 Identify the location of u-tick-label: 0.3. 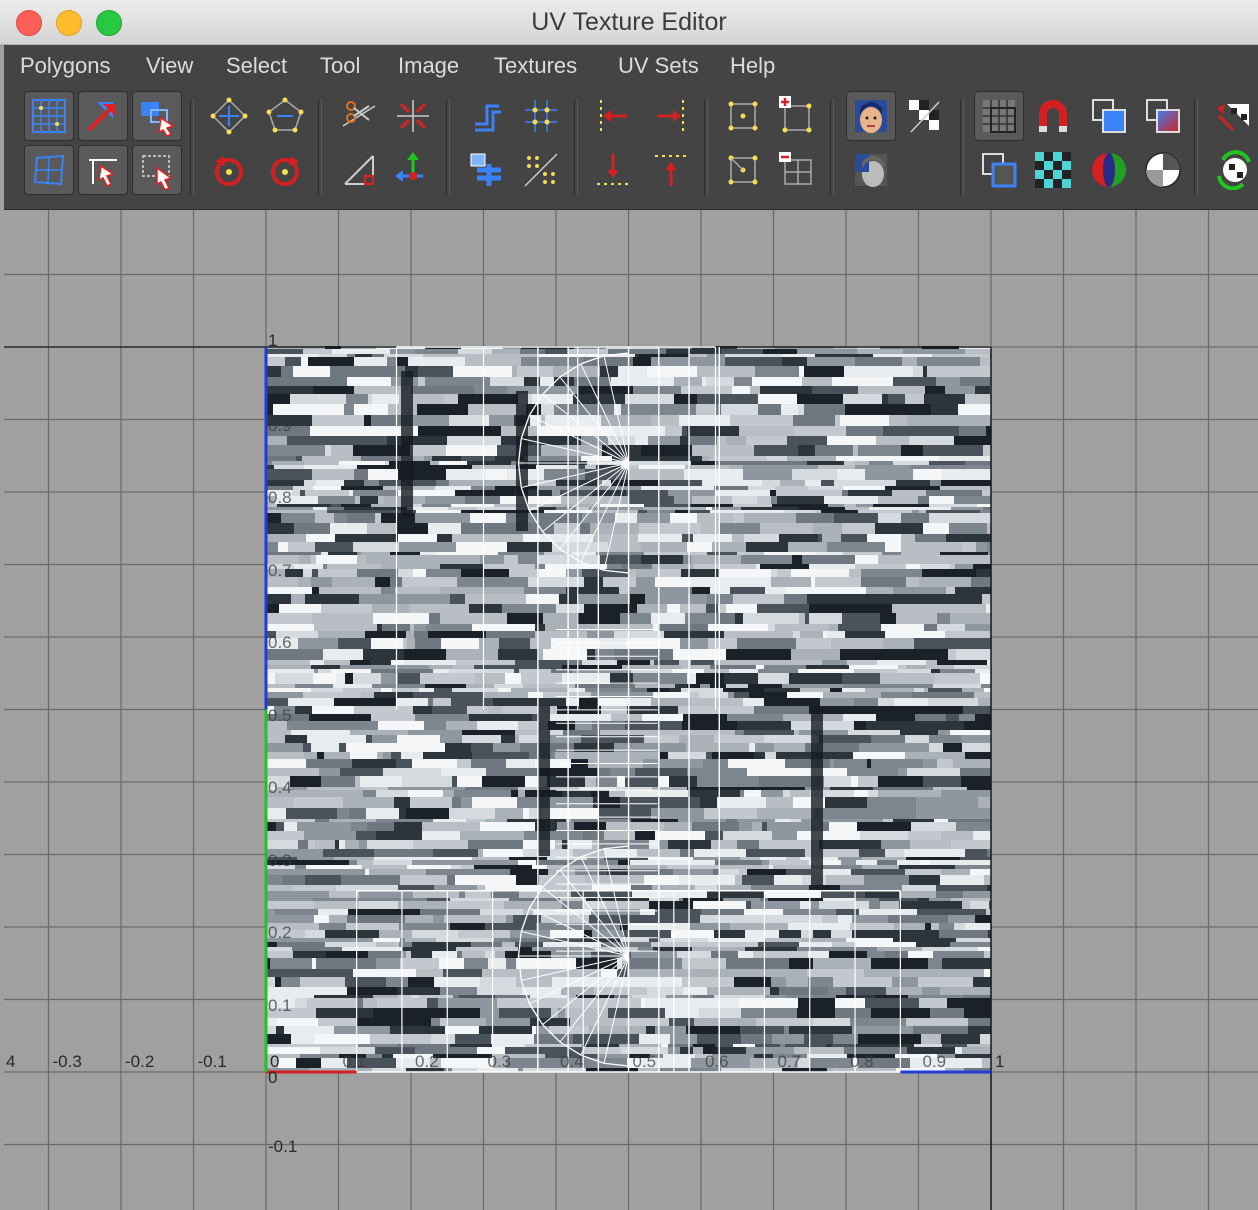
(499, 1061).